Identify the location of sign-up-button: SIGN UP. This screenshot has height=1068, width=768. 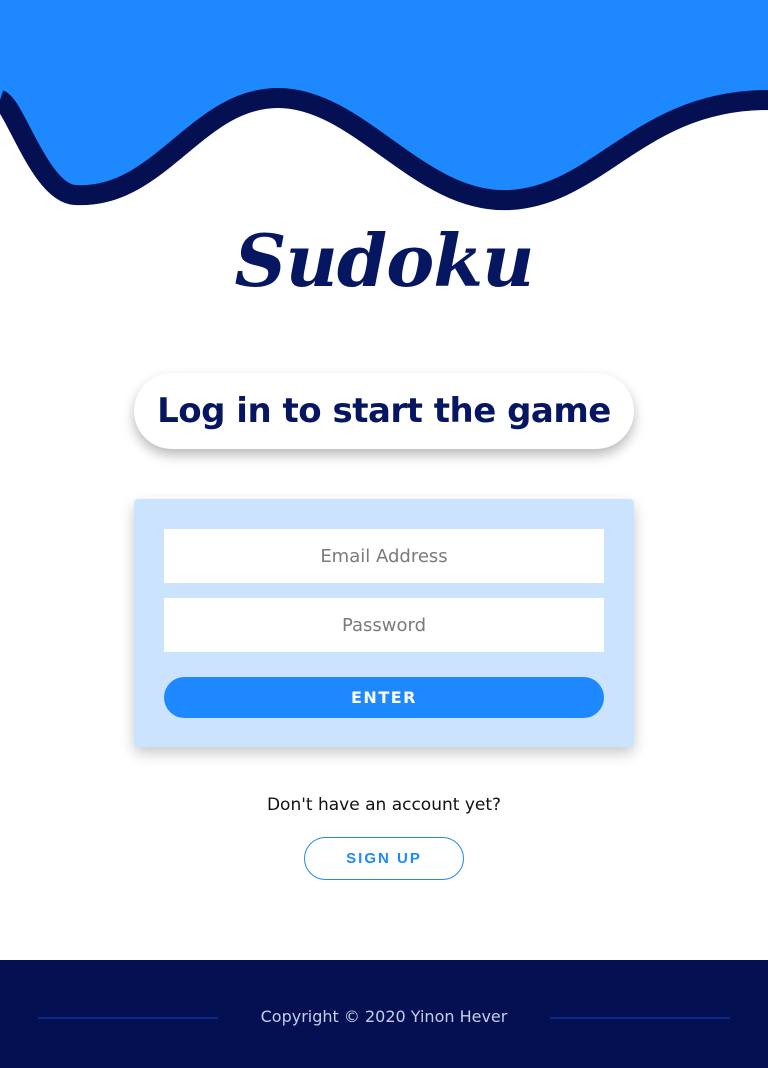
(384, 858).